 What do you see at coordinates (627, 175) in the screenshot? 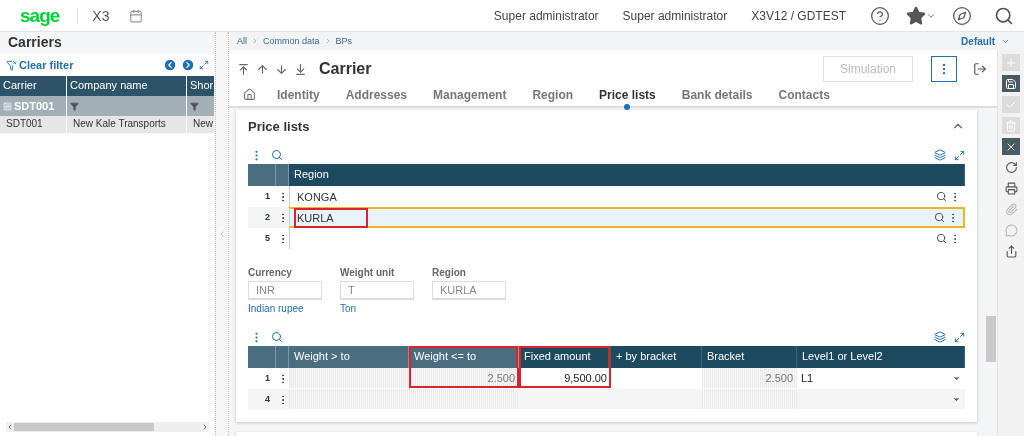
I see `column-header: Region` at bounding box center [627, 175].